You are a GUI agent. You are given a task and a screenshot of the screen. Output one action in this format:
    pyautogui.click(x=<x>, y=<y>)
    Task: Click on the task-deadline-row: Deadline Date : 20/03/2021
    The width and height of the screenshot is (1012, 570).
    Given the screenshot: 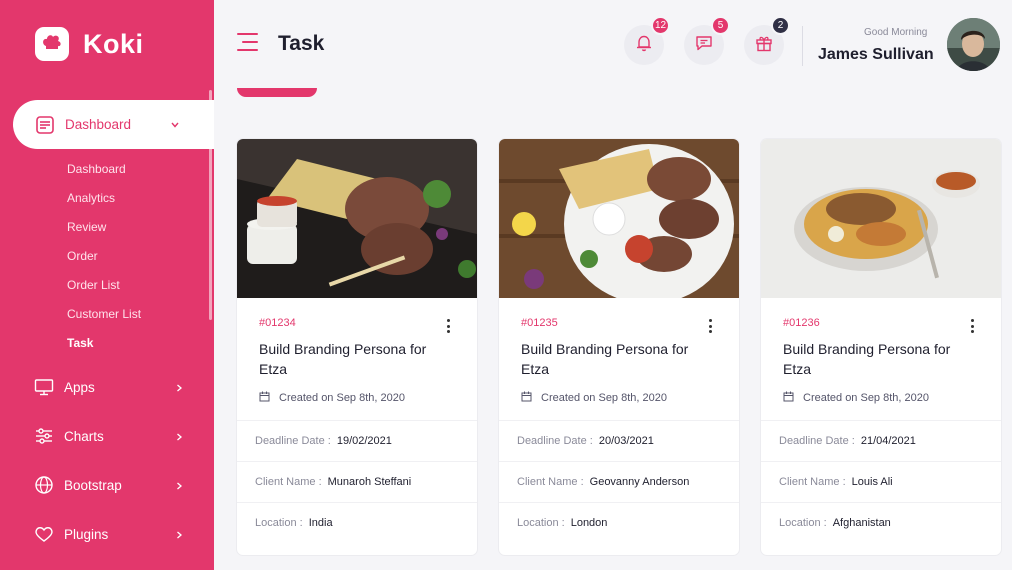 What is the action you would take?
    pyautogui.click(x=619, y=440)
    